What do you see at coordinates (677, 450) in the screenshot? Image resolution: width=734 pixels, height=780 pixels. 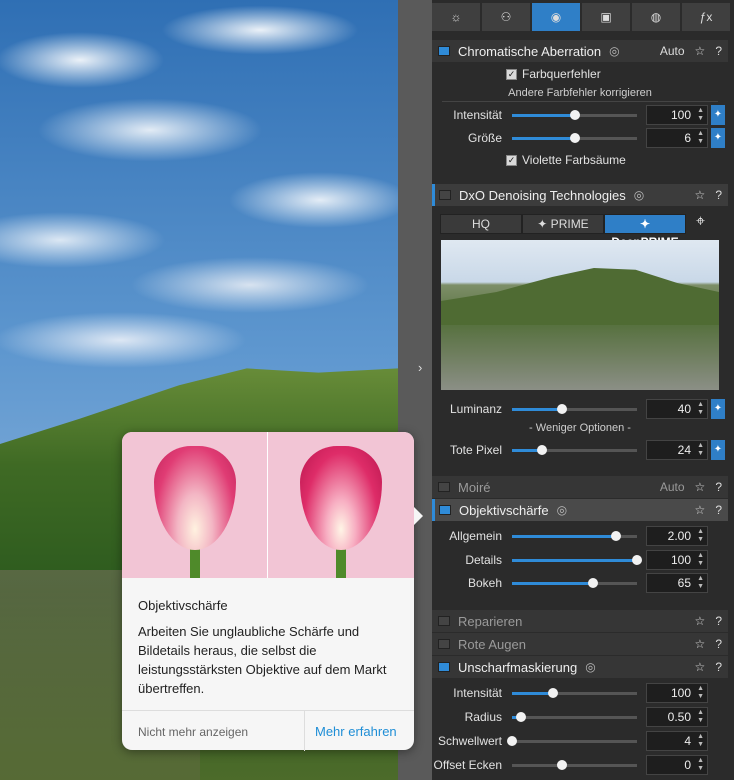 I see `dead-pixel-value-field: 24 ▲ ▼` at bounding box center [677, 450].